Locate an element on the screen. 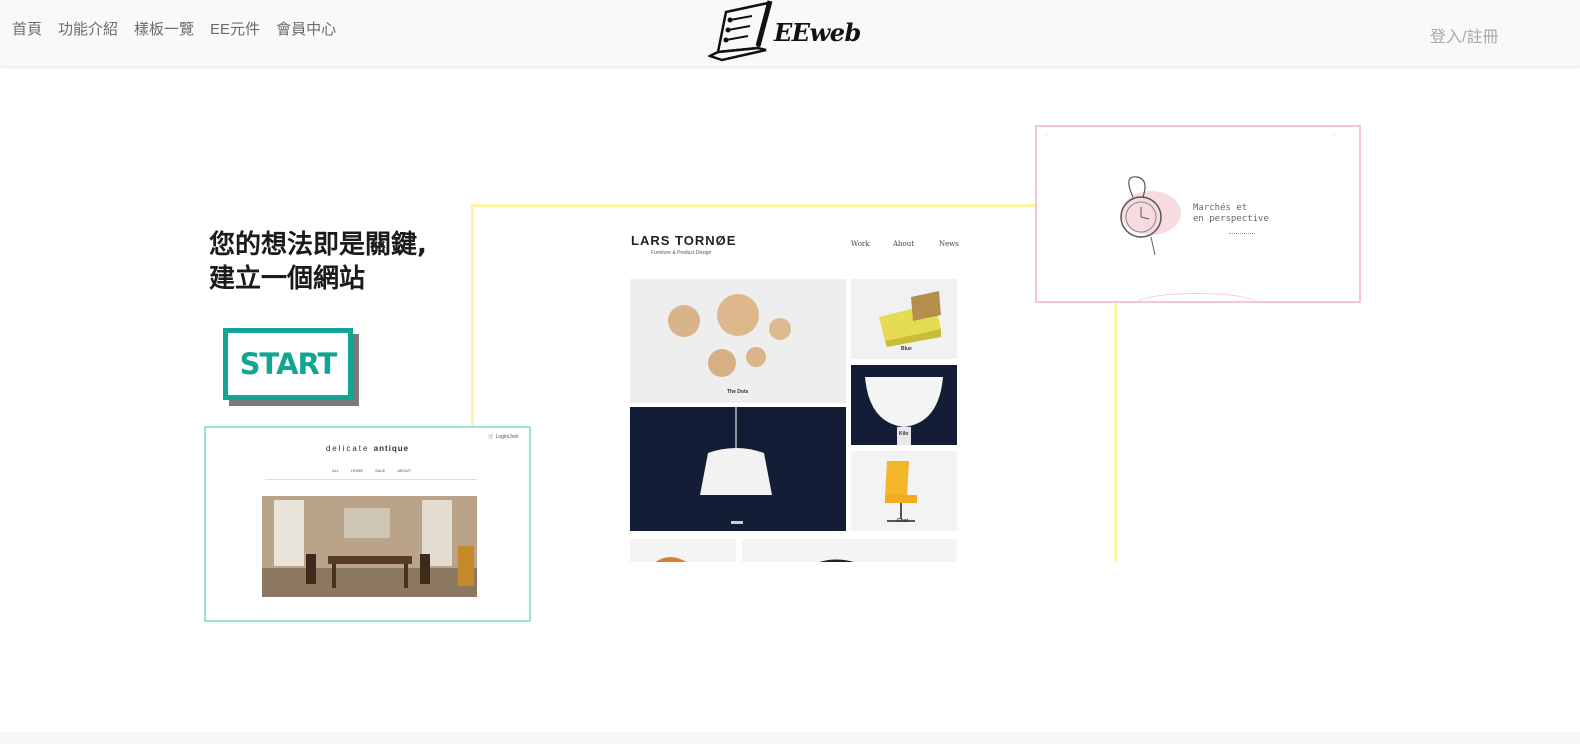 This screenshot has height=744, width=1580. navbar: 首頁 功能介紹 樣板一覽 EE元件 會員中心 EEweb 登入/註冊 is located at coordinates (790, 33).